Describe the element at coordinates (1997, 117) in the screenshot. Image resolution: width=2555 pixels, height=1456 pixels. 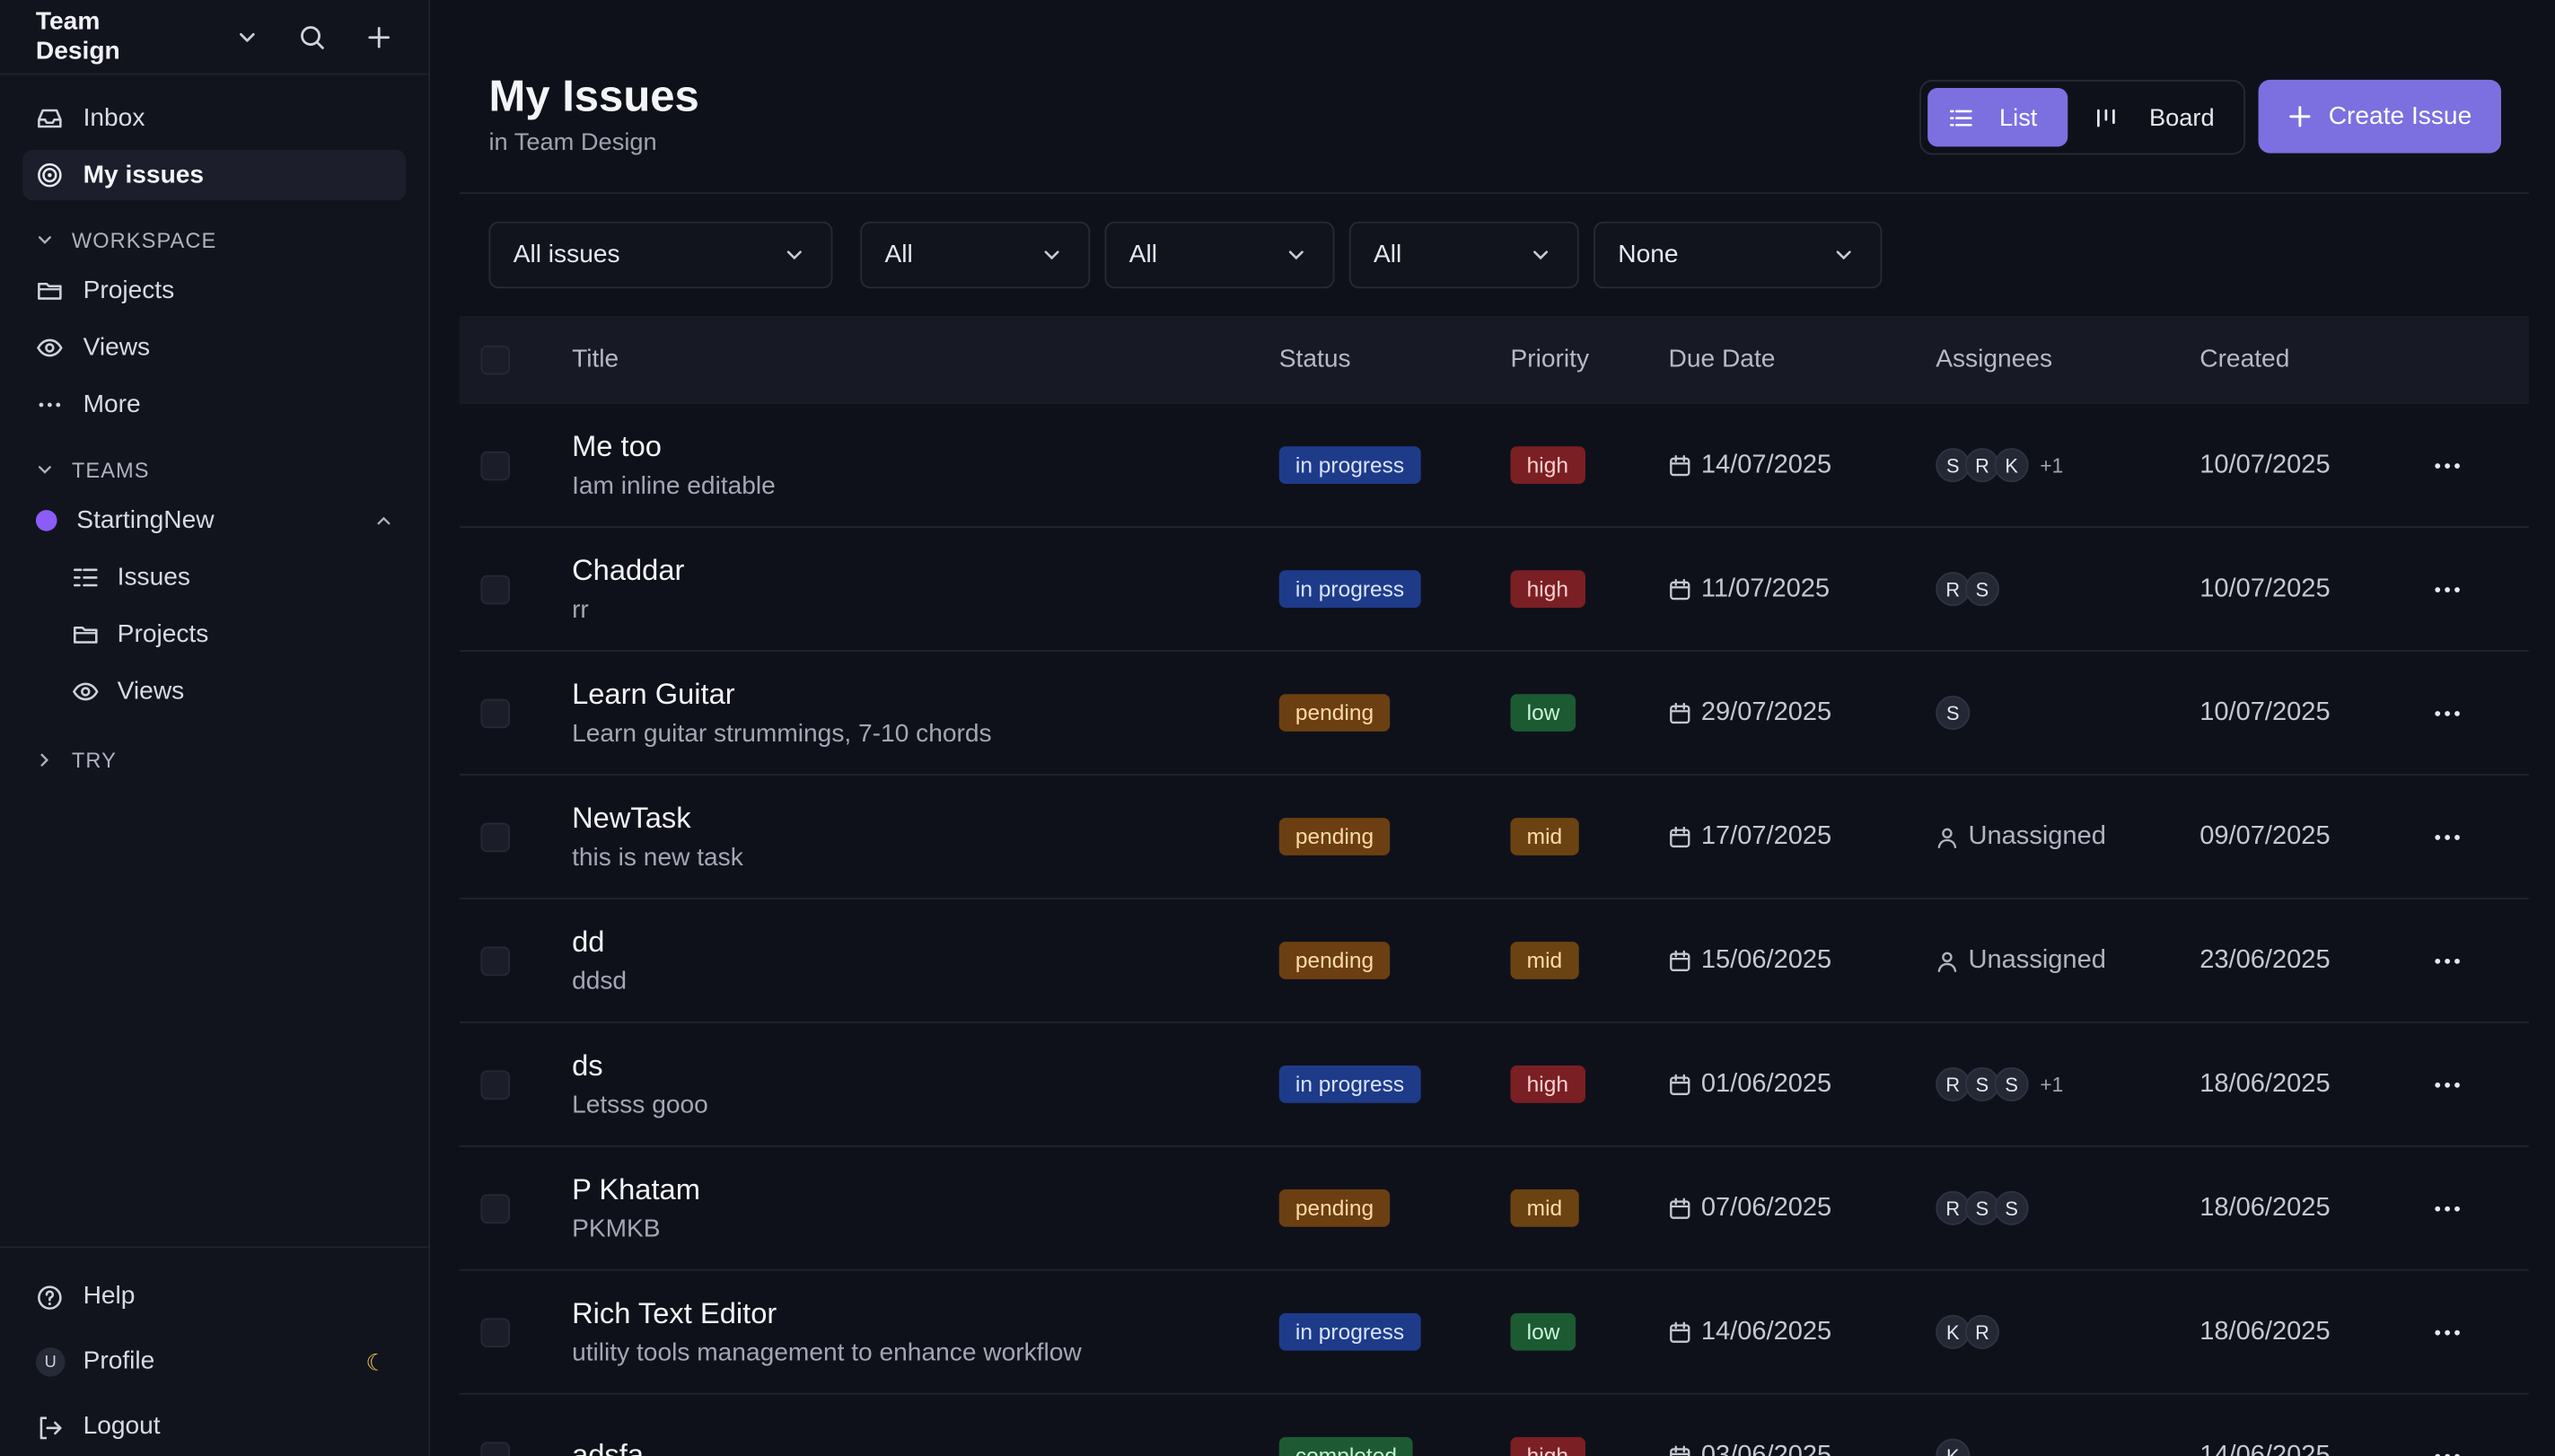
I see `list-view-button: List` at that location.